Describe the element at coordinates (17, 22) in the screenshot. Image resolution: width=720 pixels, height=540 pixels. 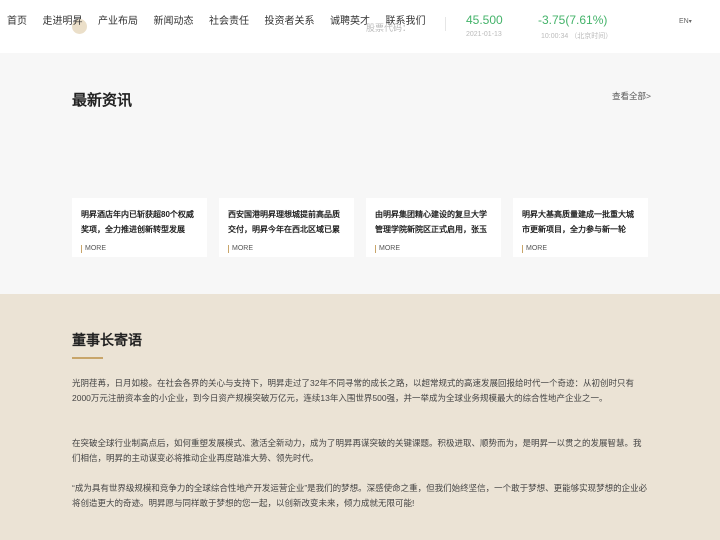
I see `nav-item-home: 首页` at that location.